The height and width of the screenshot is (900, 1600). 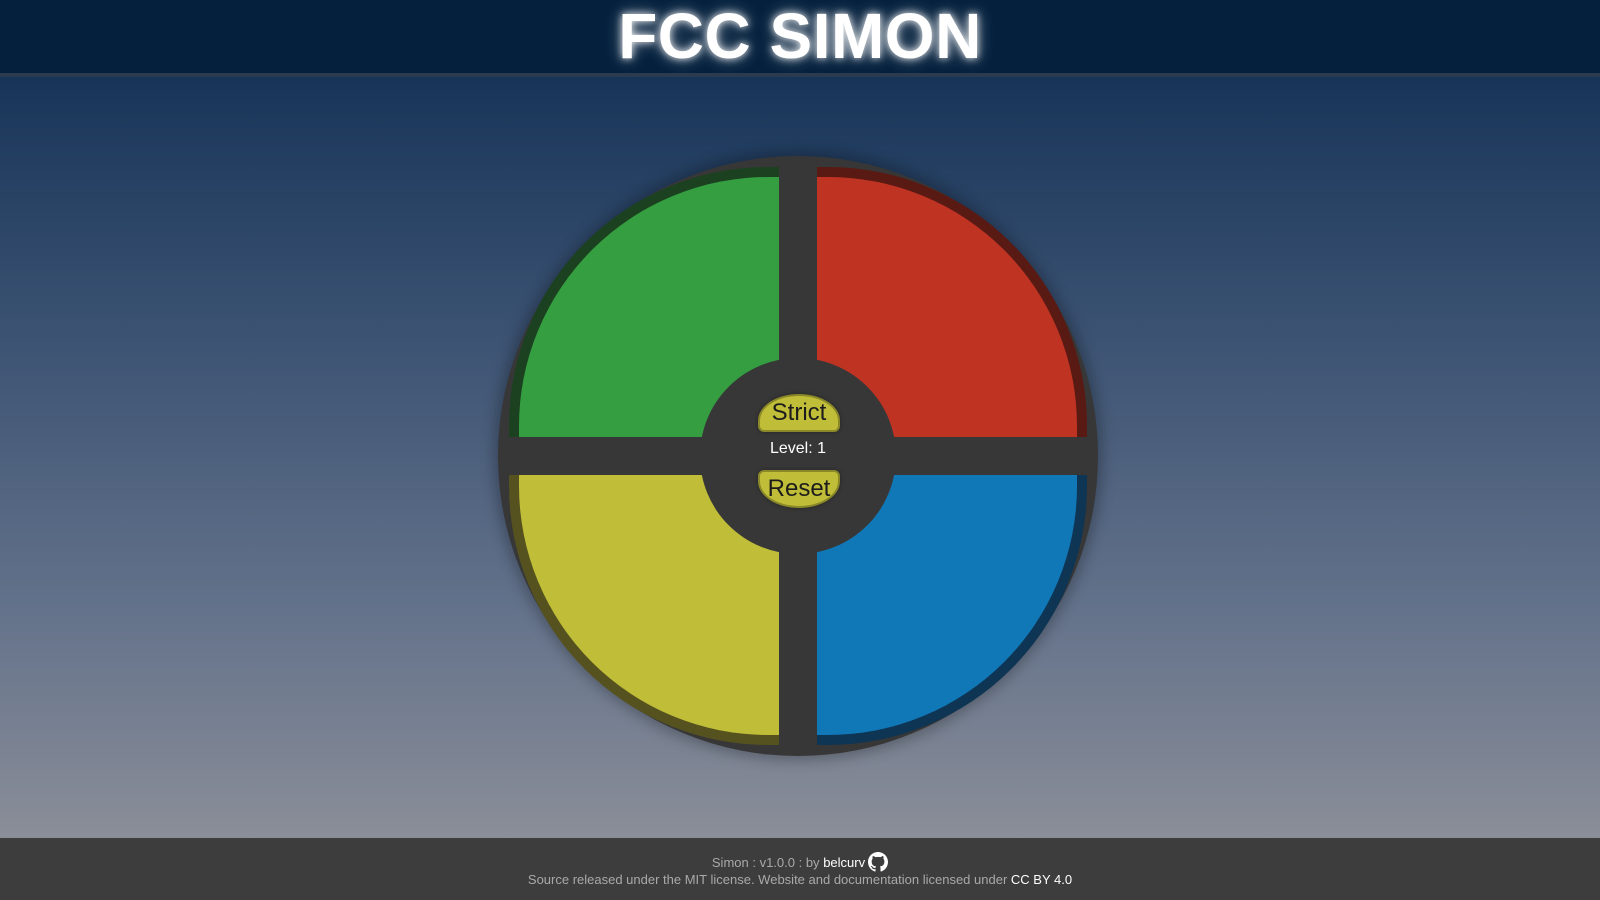 I want to click on reset-button: Reset, so click(x=799, y=489).